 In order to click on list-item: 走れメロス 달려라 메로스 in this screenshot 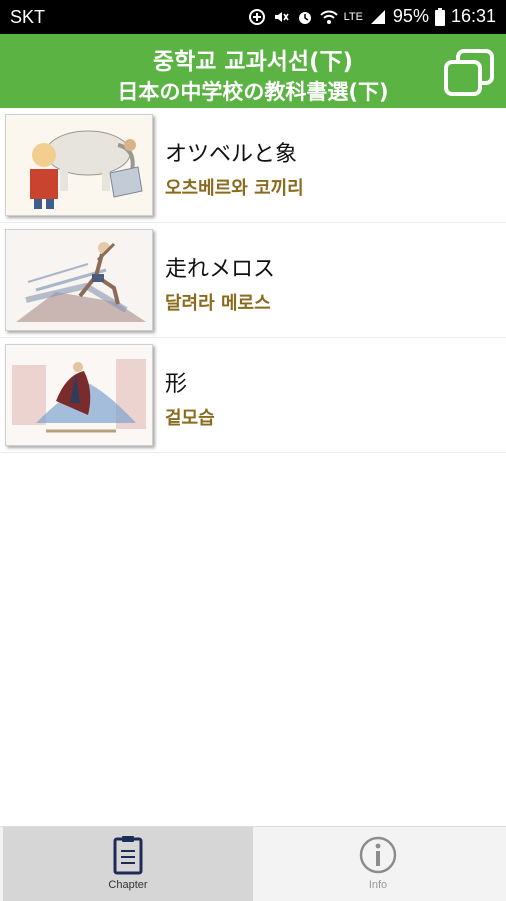, I will do `click(253, 280)`.